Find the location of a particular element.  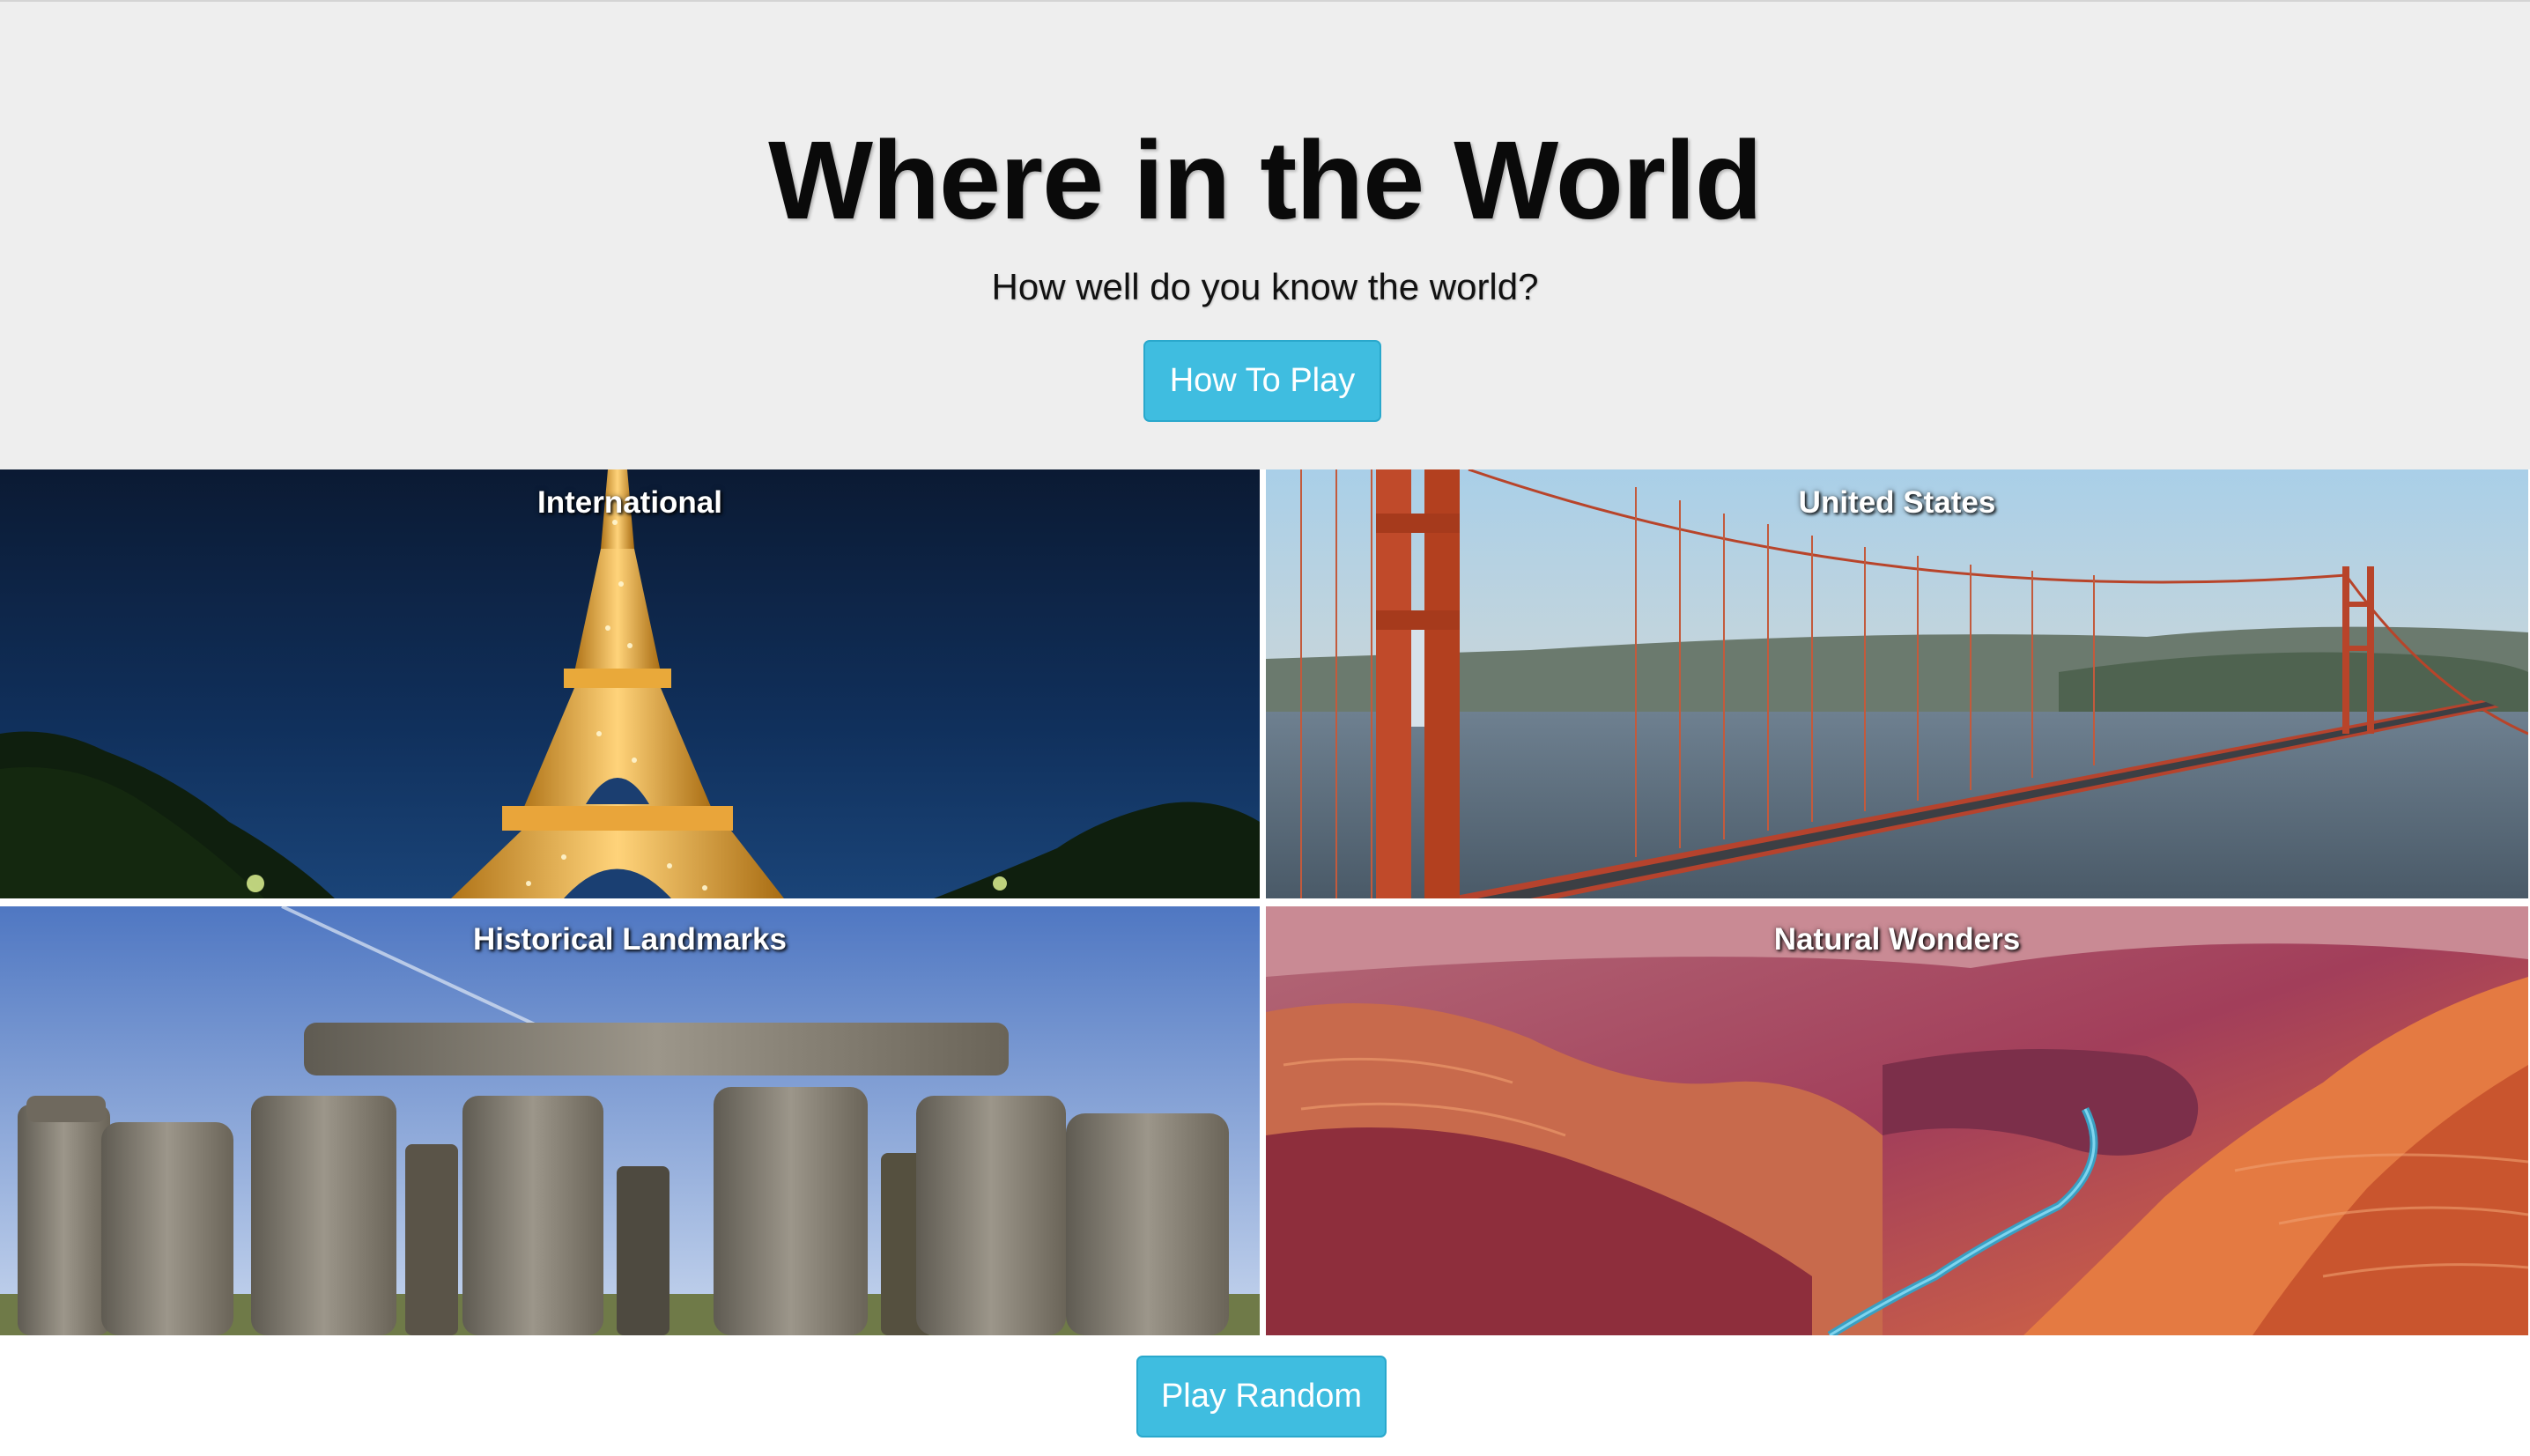

play-random-button: Play Random is located at coordinates (1262, 1397).